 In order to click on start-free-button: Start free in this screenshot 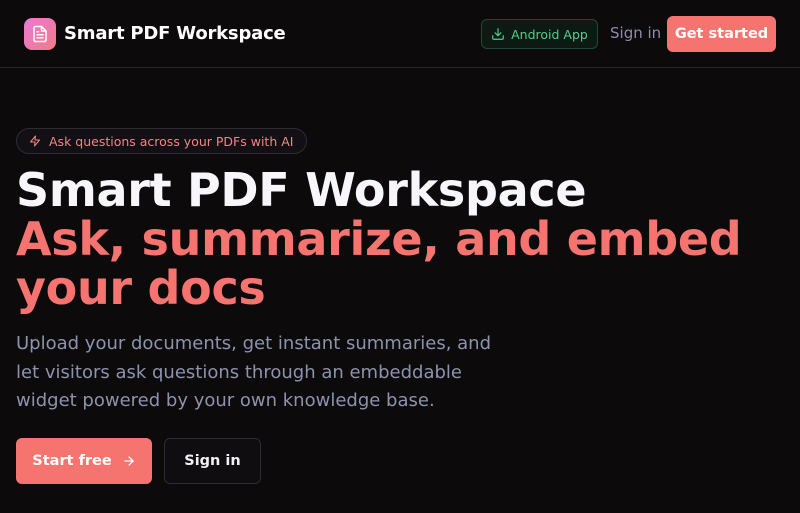, I will do `click(84, 461)`.